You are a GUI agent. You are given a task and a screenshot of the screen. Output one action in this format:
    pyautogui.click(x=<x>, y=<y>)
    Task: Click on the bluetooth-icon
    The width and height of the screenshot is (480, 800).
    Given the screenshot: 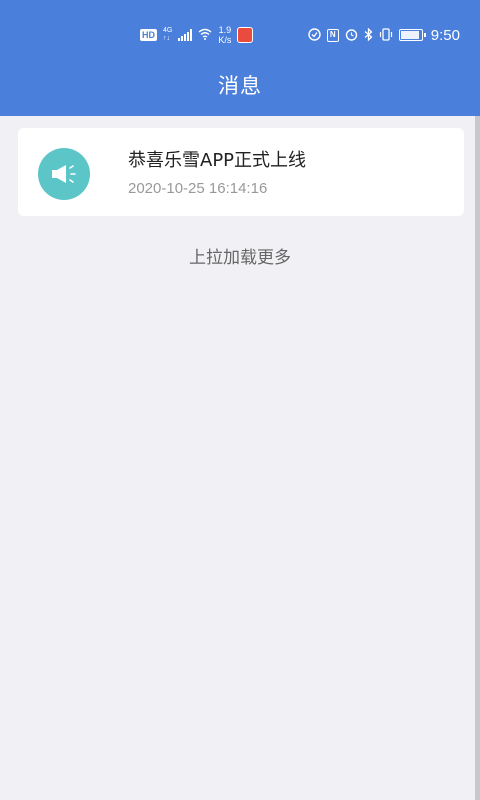 What is the action you would take?
    pyautogui.click(x=368, y=34)
    